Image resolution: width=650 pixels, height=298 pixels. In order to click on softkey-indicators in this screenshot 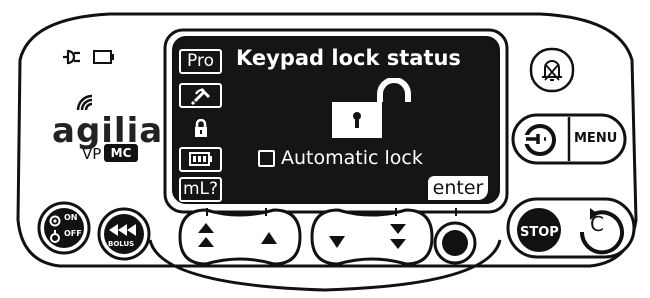, I will do `click(331, 212)`.